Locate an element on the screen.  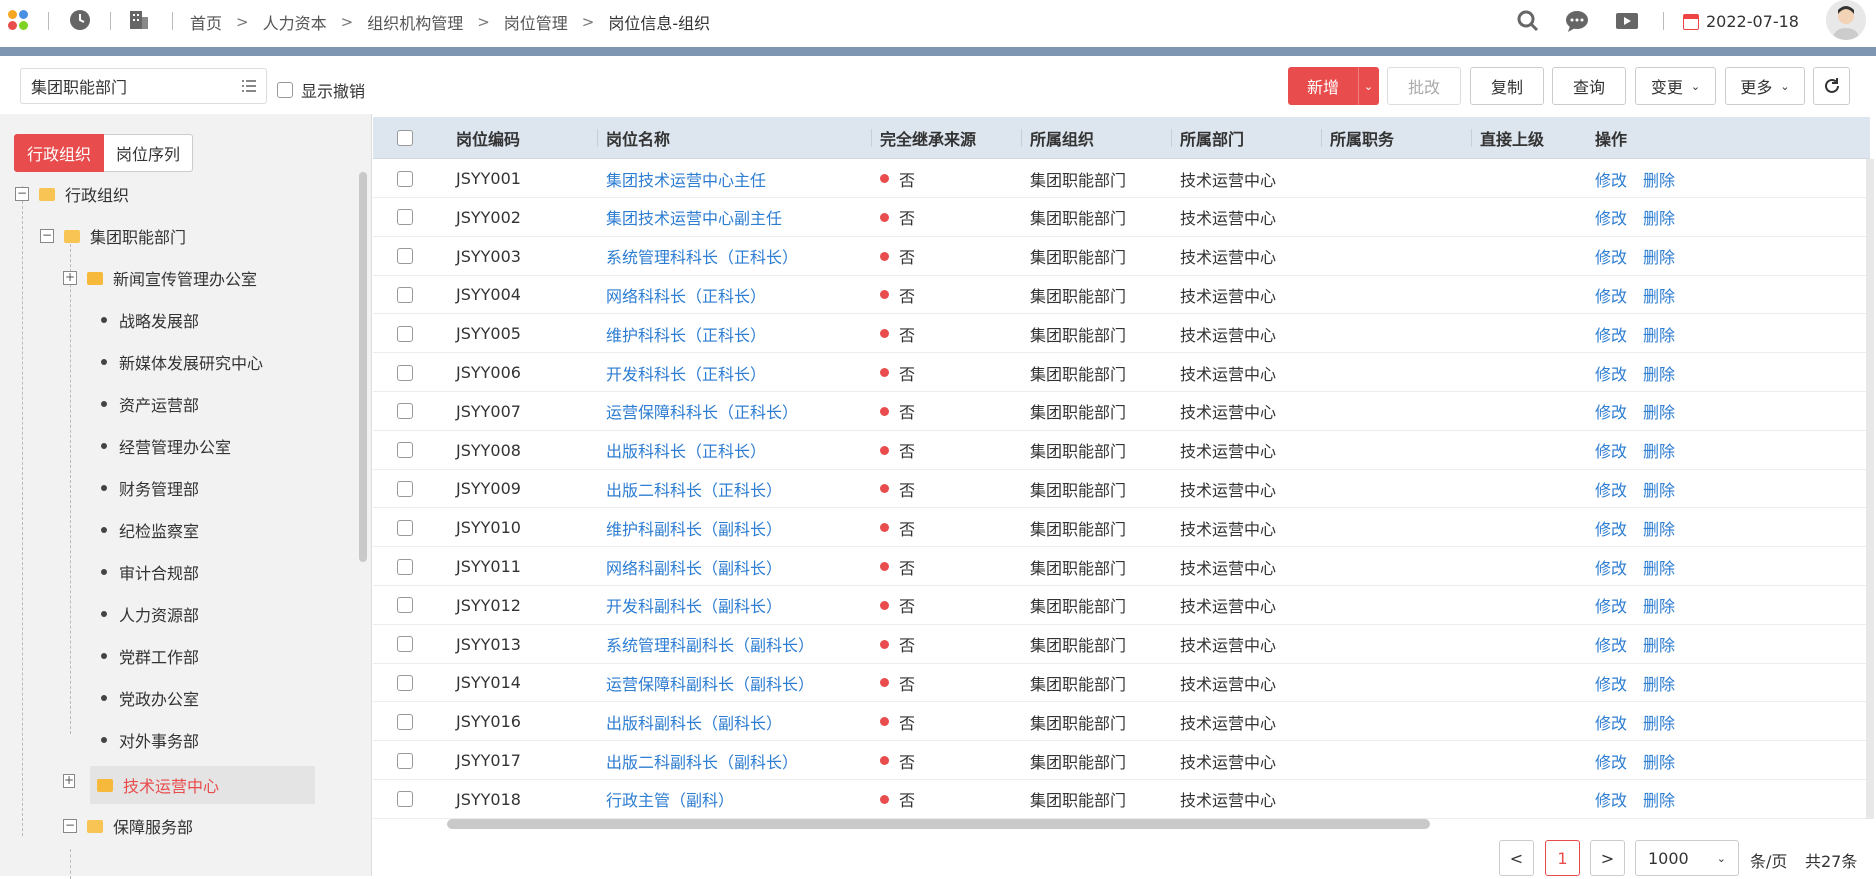
table-row: JSYY011 网络科副科长（副科长） 否 集团职能部门 技术运营中心 修改 删除 is located at coordinates (1121, 566).